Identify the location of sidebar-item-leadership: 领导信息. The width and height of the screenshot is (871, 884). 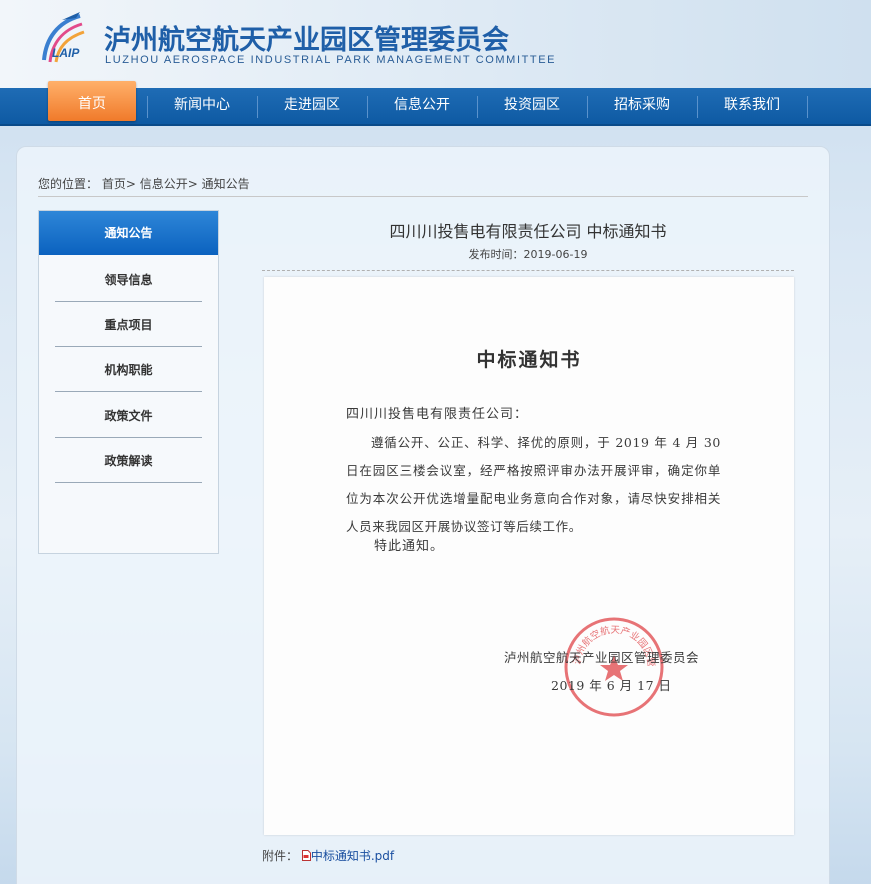
(128, 279).